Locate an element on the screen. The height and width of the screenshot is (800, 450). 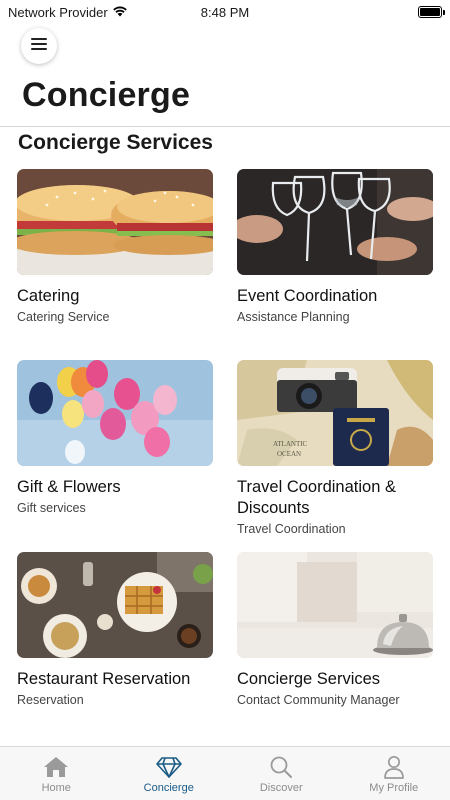
status-bar: Network Provider 8:48 PM is located at coordinates (225, 12).